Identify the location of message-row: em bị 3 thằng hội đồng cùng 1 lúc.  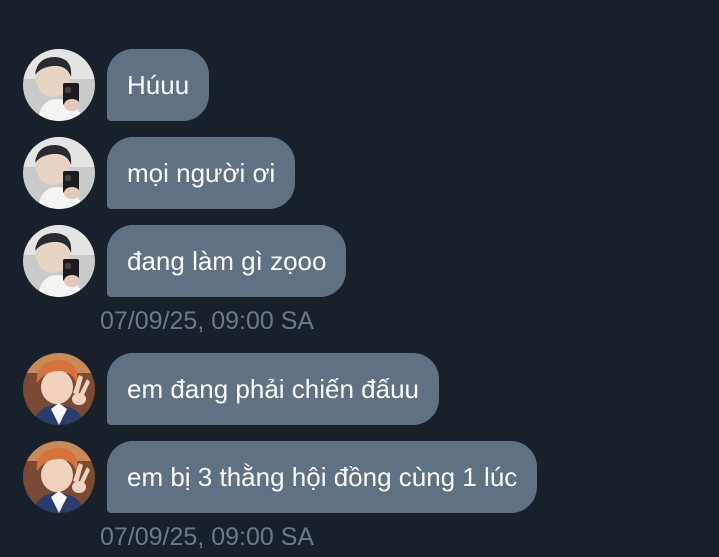
(280, 477).